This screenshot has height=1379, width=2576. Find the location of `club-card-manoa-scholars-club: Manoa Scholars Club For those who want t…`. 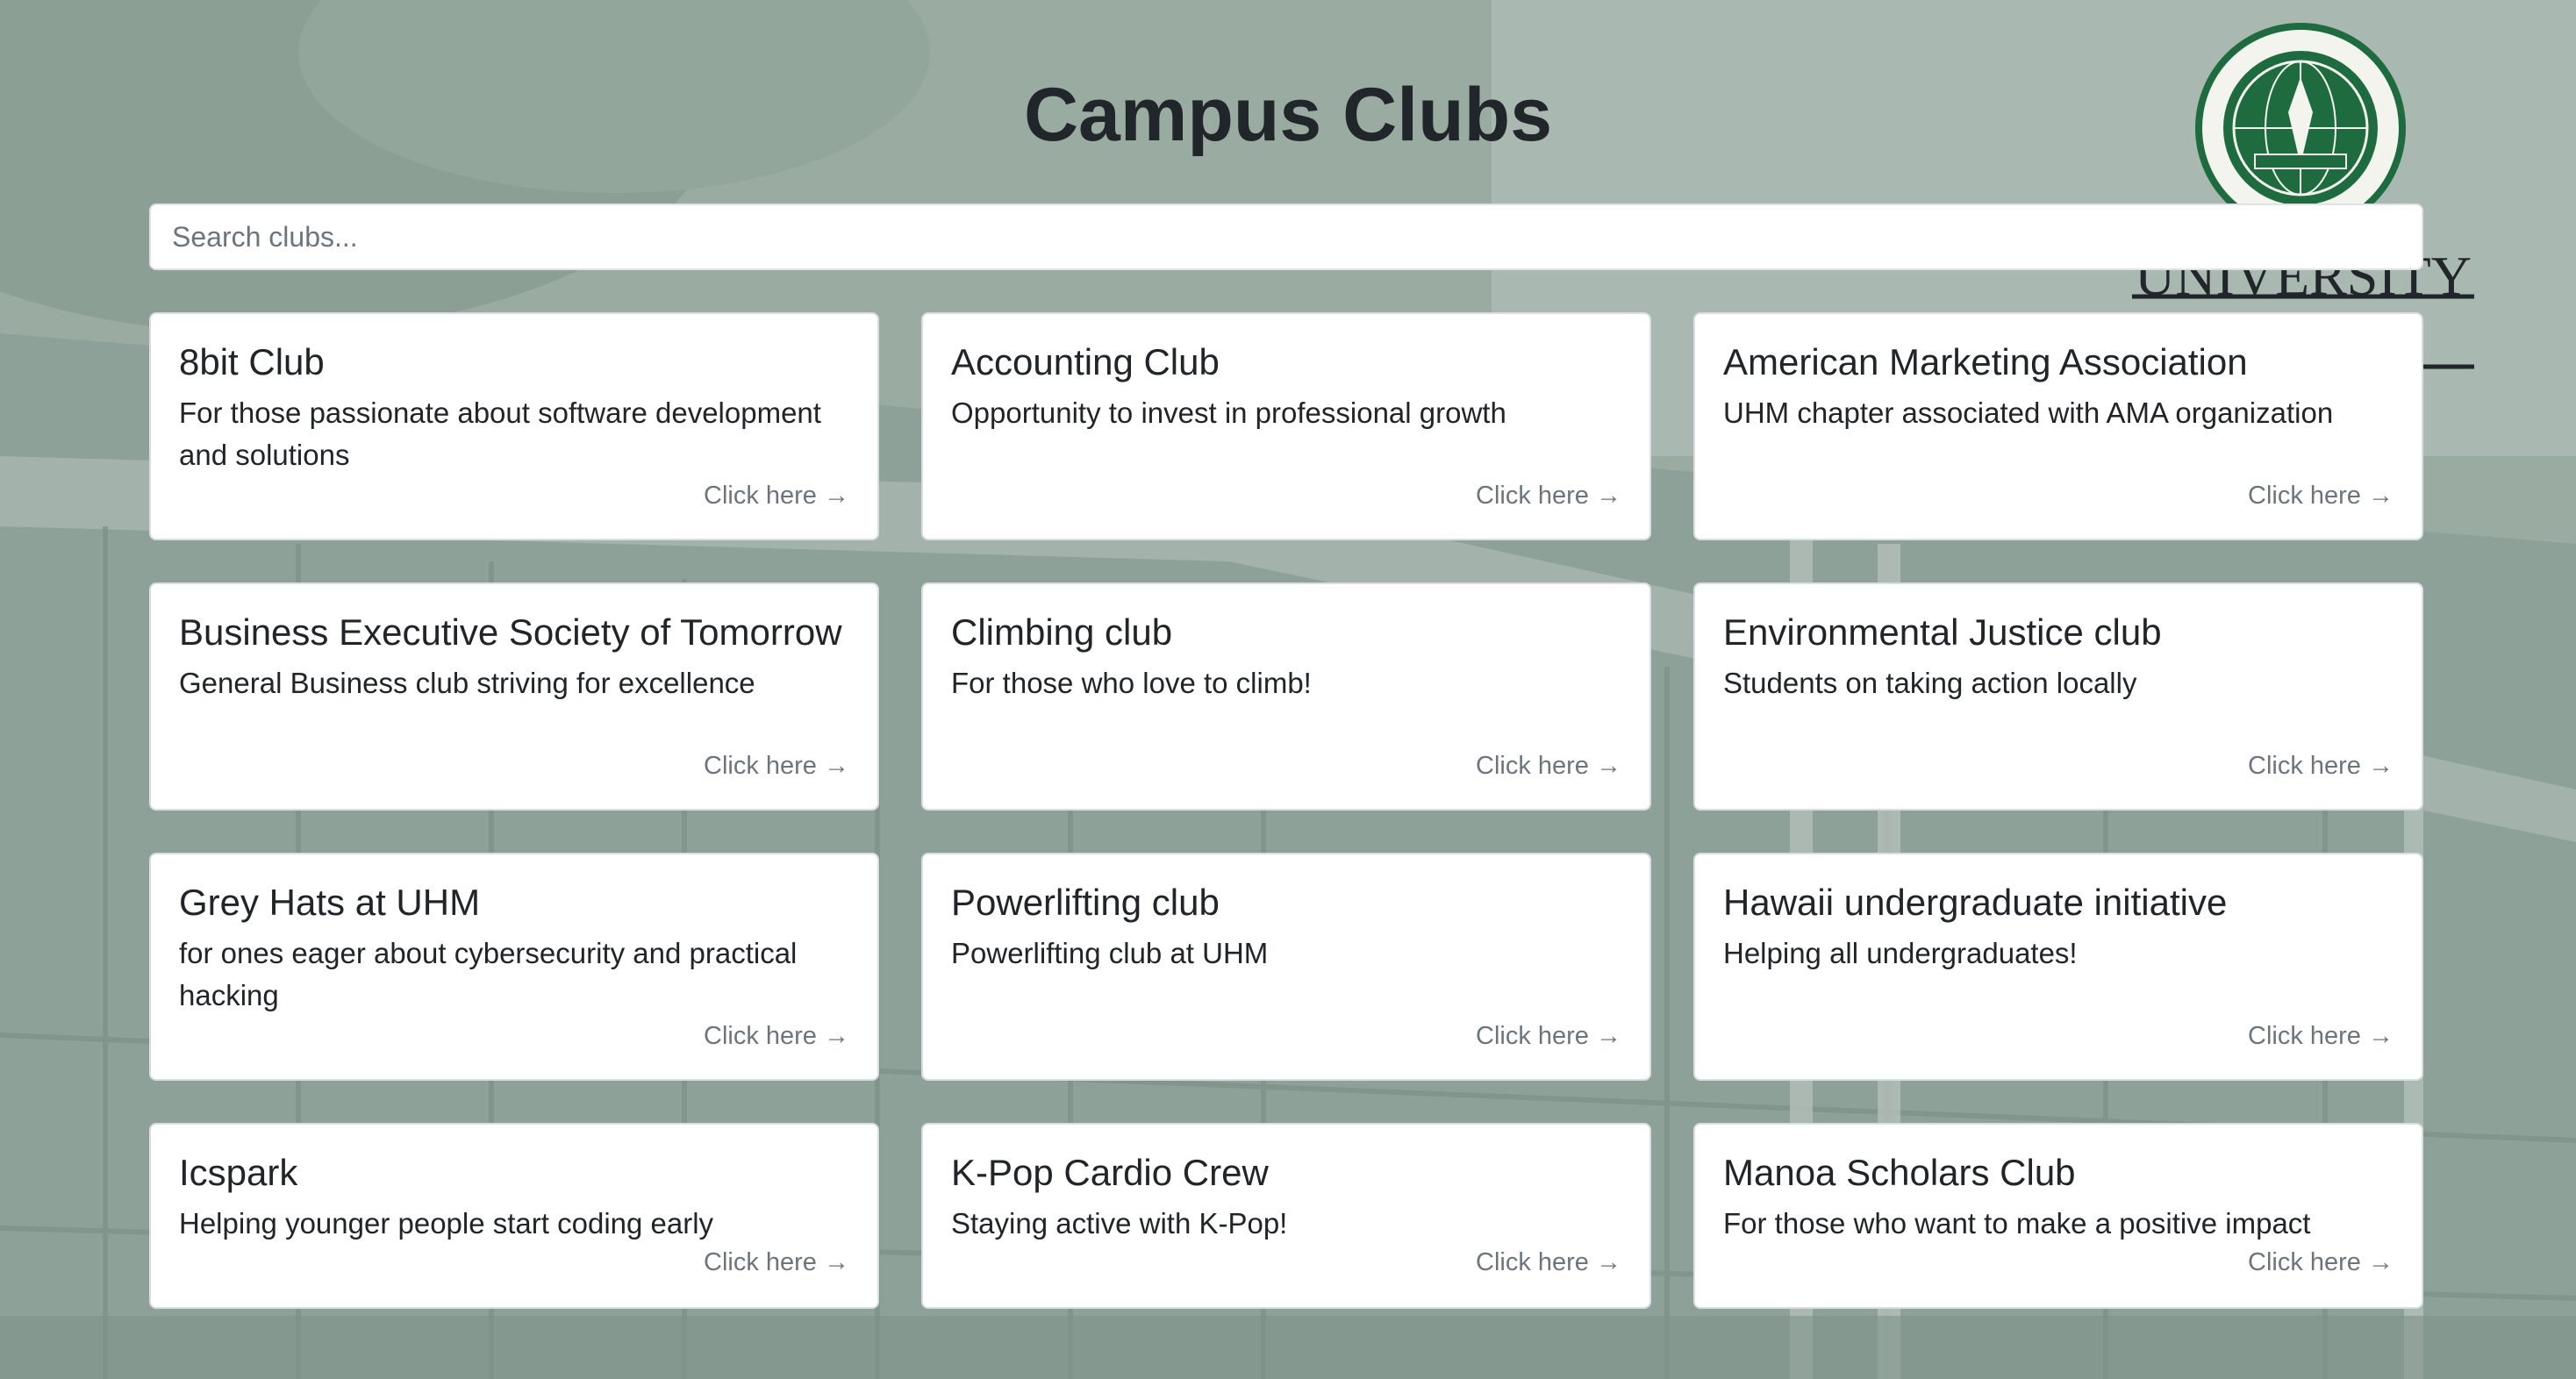

club-card-manoa-scholars-club: Manoa Scholars Club For those who want t… is located at coordinates (2058, 1216).